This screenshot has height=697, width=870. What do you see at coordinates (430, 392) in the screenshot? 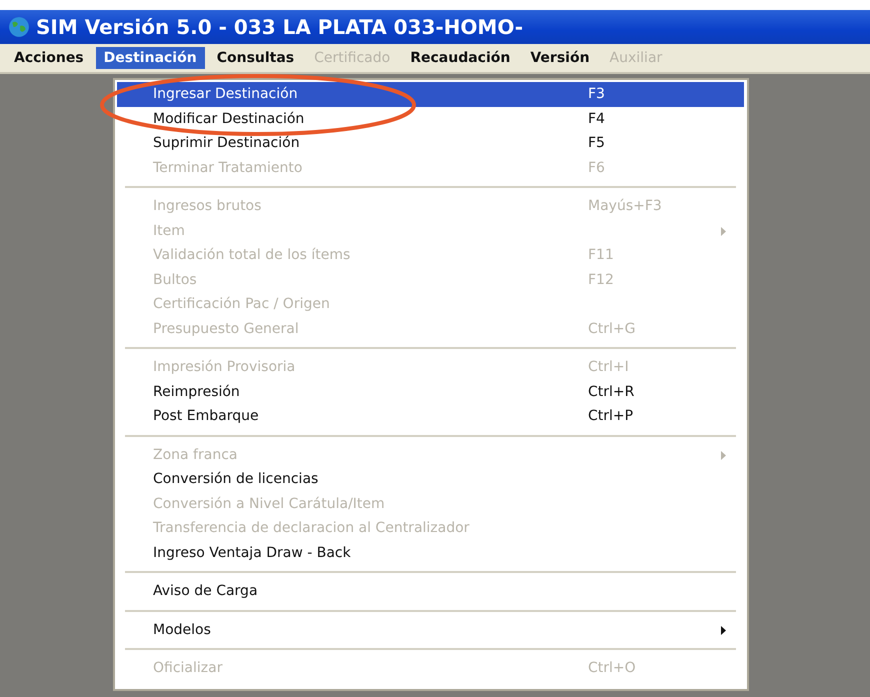
I see `menu-item: Reimpresión Ctrl+R` at bounding box center [430, 392].